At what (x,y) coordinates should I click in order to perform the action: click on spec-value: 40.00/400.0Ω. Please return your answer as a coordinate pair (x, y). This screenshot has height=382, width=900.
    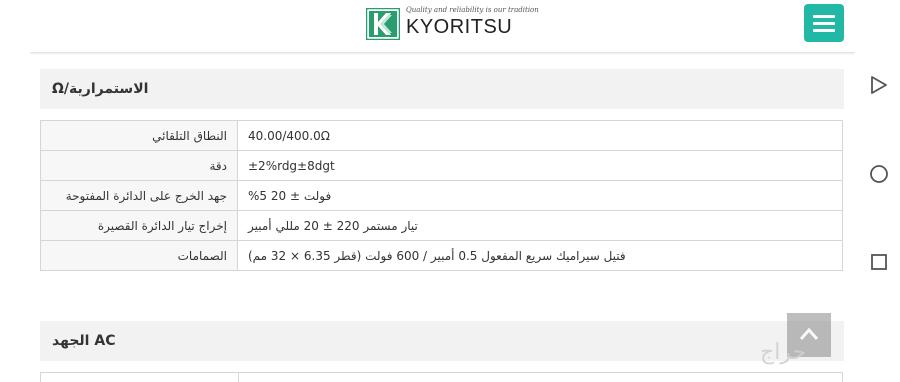
    Looking at the image, I should click on (540, 135).